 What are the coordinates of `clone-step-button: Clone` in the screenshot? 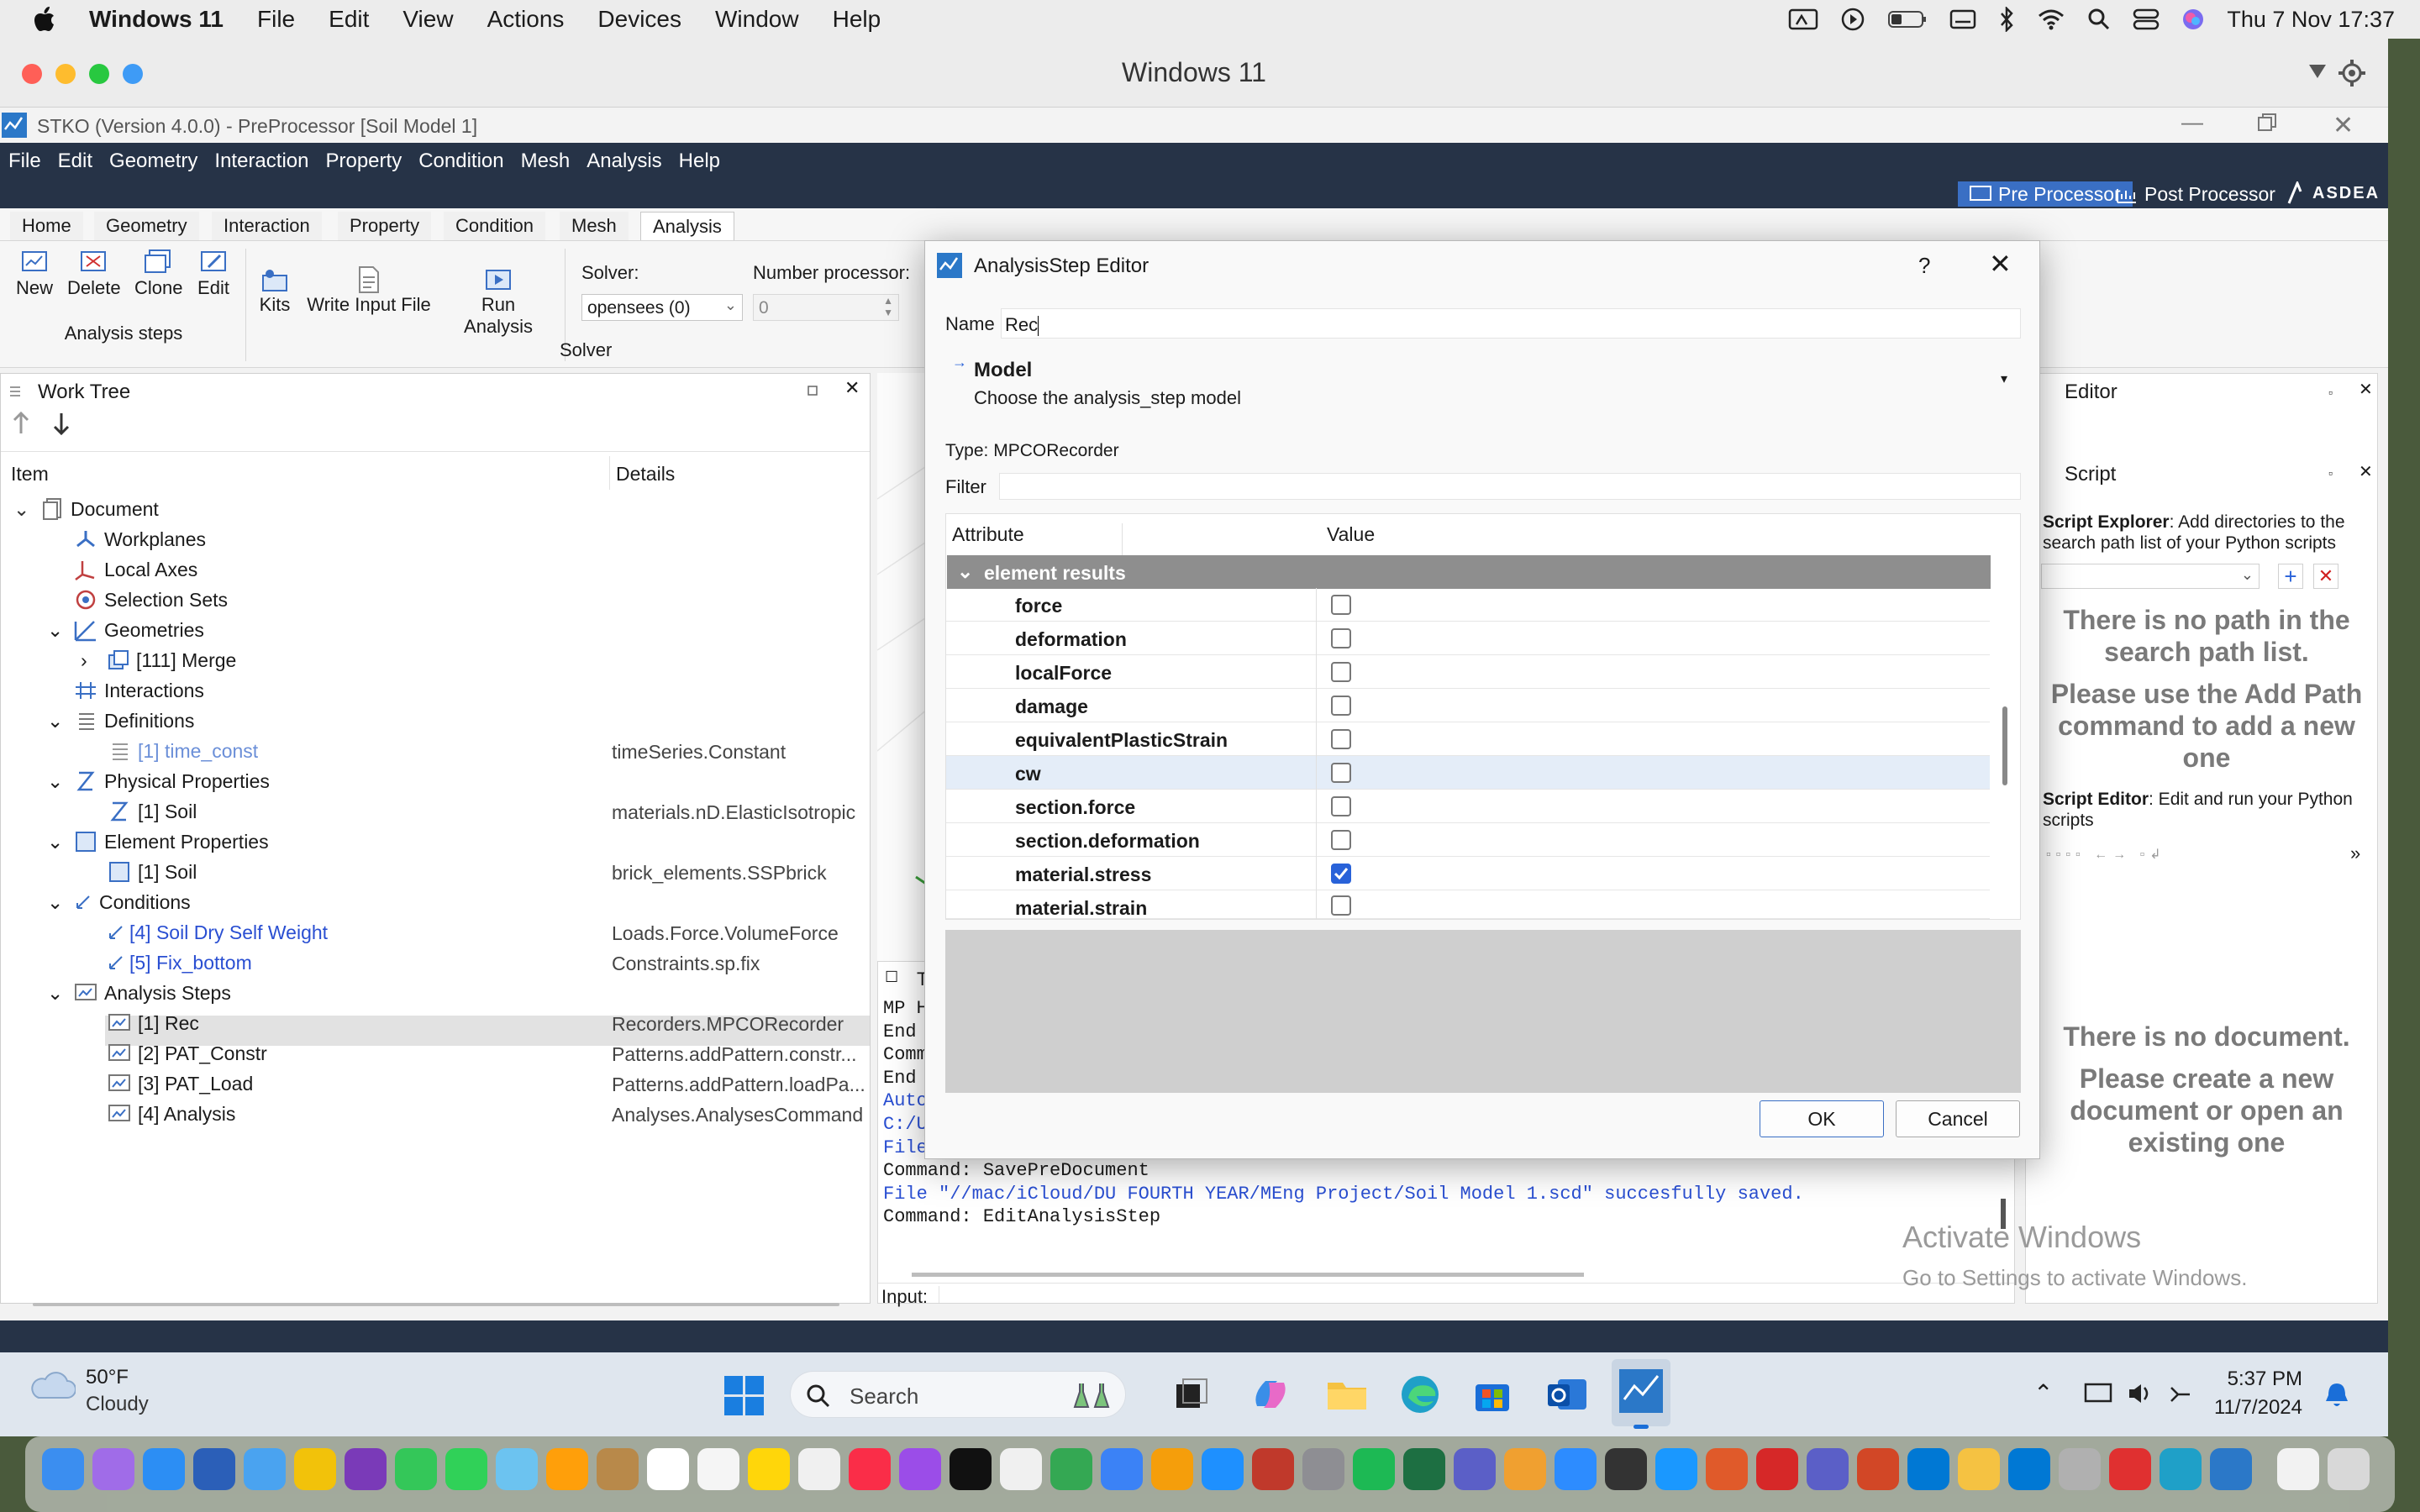 It's located at (158, 274).